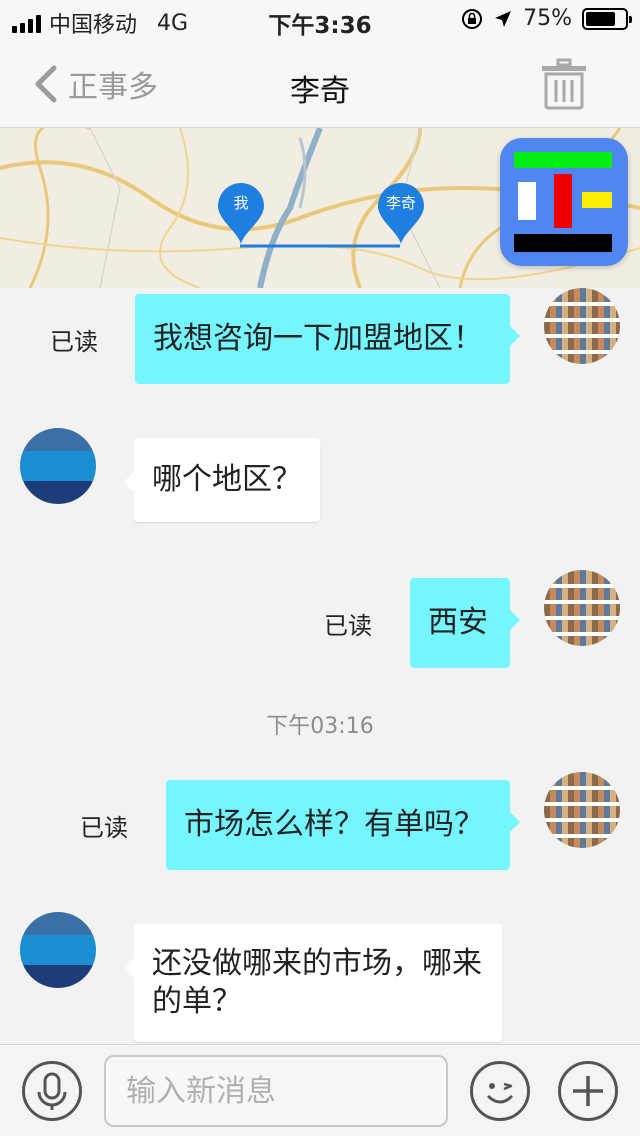  What do you see at coordinates (222, 480) in the screenshot?
I see `incoming-message-bubble: 哪个地区？` at bounding box center [222, 480].